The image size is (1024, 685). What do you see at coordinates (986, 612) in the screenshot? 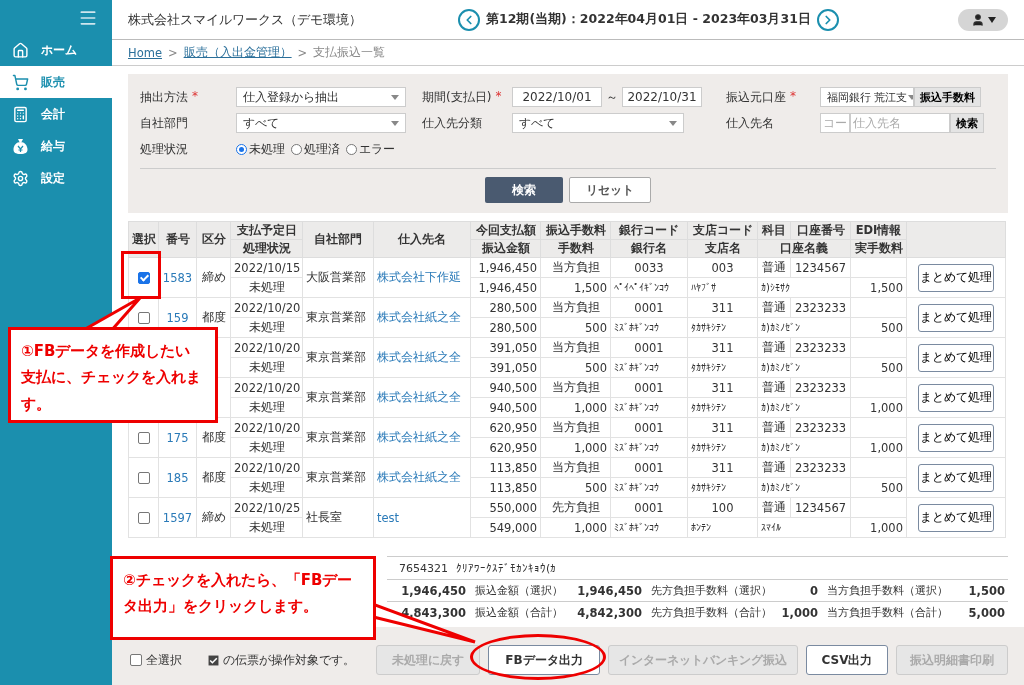
I see `summary-value: 5,000` at bounding box center [986, 612].